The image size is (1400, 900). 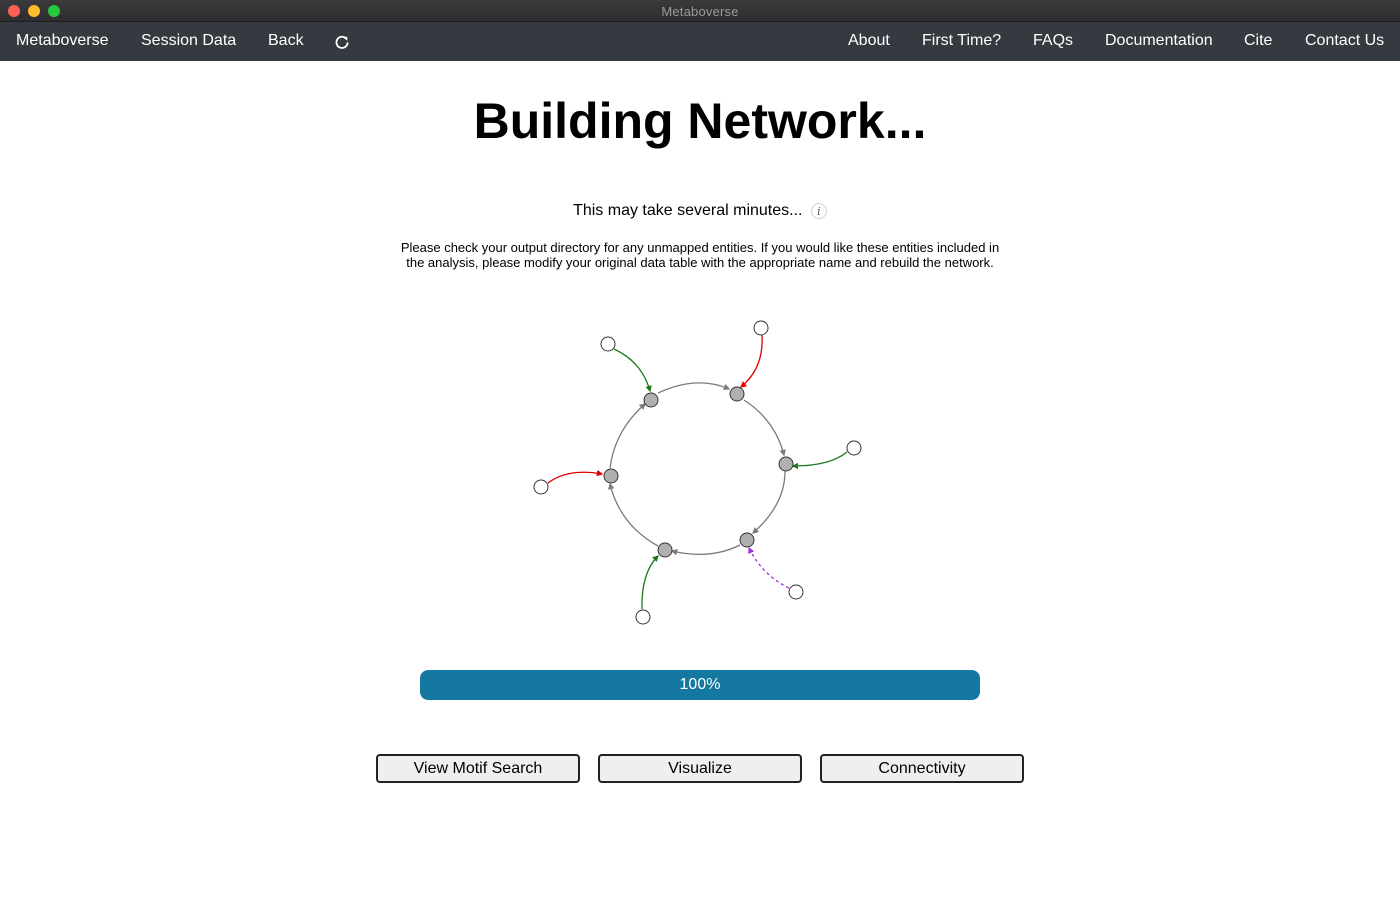 I want to click on nav-first-time: First Time?, so click(x=961, y=41).